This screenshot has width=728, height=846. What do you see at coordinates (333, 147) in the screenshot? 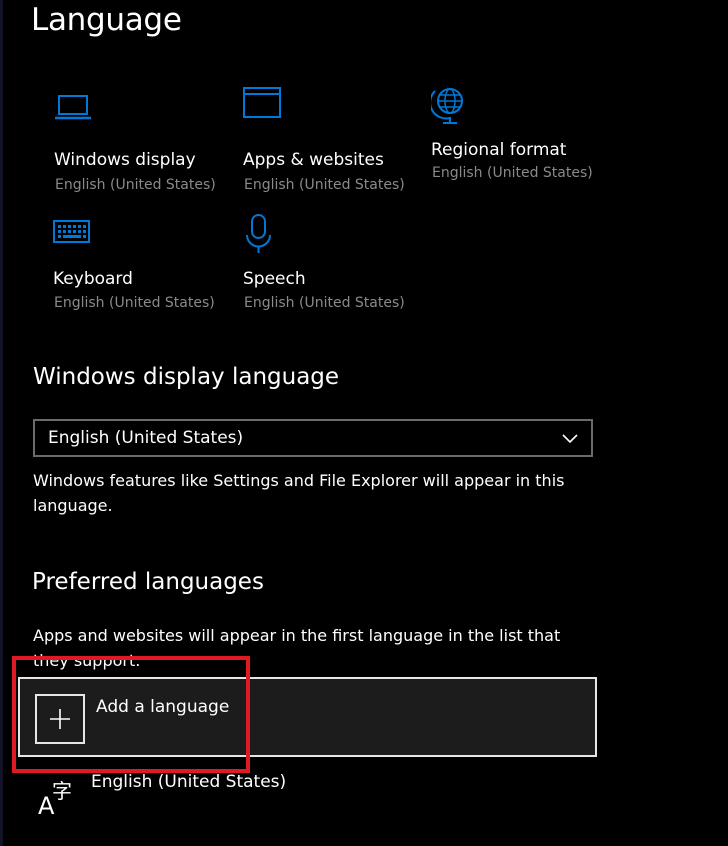
I see `tile-apps-websites: Apps & websites English (United States)` at bounding box center [333, 147].